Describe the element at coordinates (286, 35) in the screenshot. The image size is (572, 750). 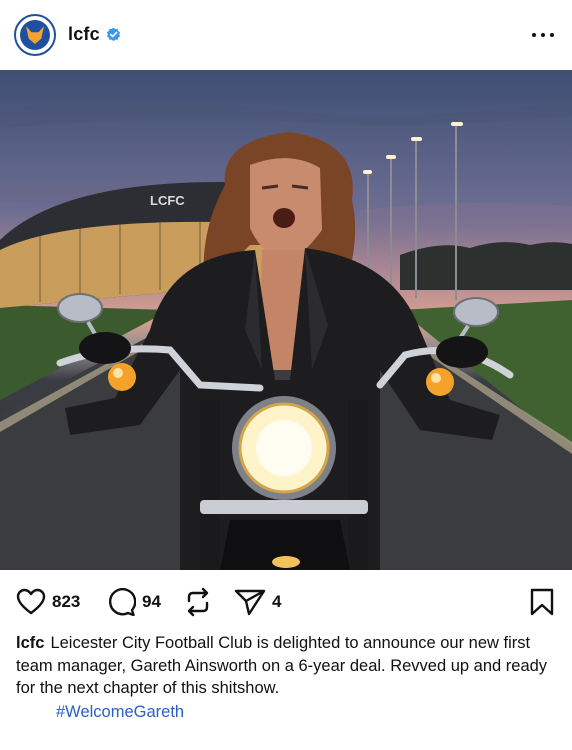
I see `post-header: lcfc` at that location.